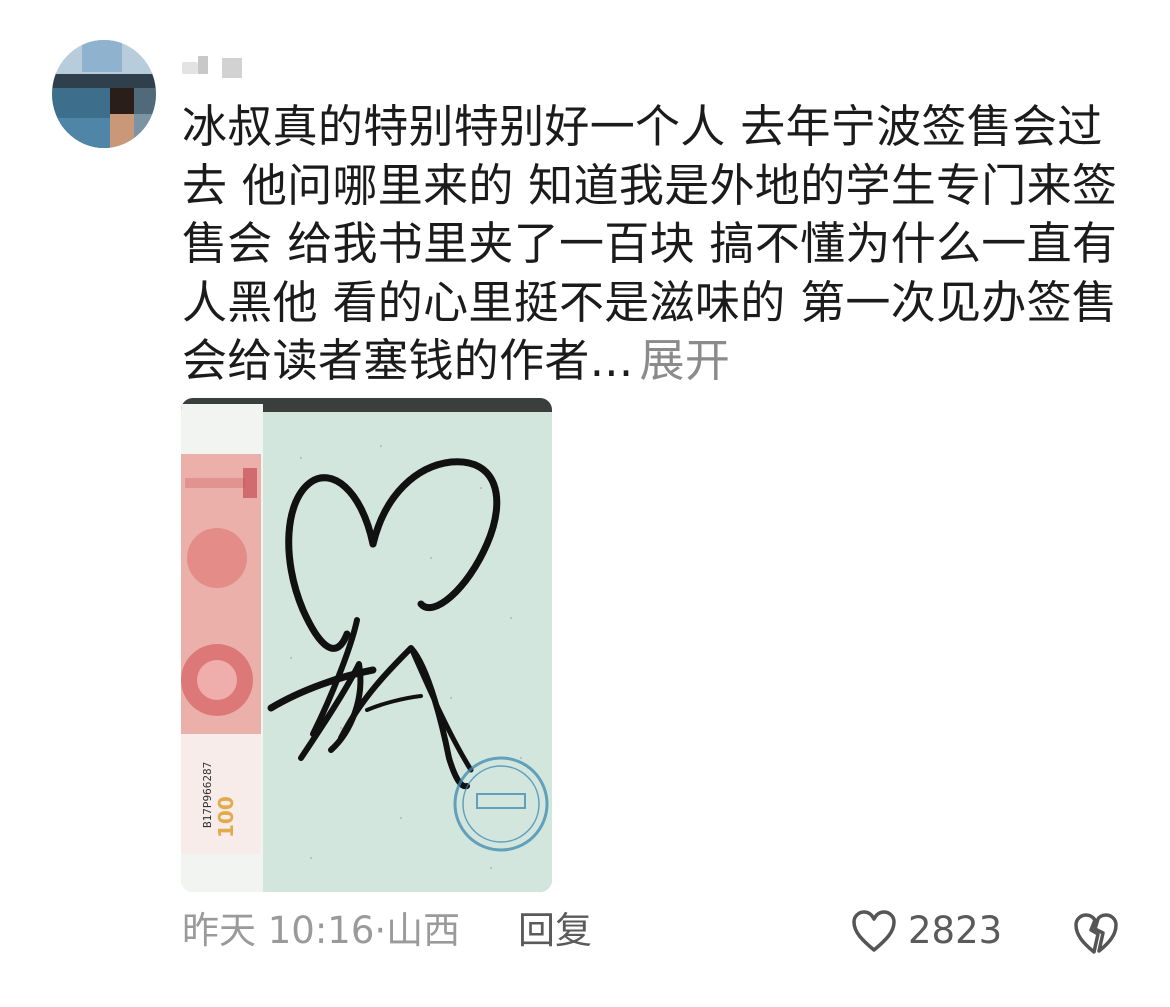 Image resolution: width=1170 pixels, height=1007 pixels. What do you see at coordinates (685, 360) in the screenshot?
I see `expand-link: 展开` at bounding box center [685, 360].